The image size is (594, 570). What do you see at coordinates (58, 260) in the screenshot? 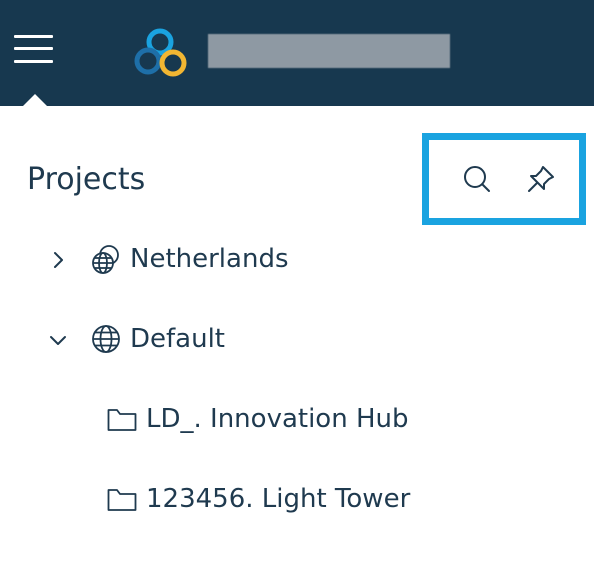
I see `chevron-right-icon` at bounding box center [58, 260].